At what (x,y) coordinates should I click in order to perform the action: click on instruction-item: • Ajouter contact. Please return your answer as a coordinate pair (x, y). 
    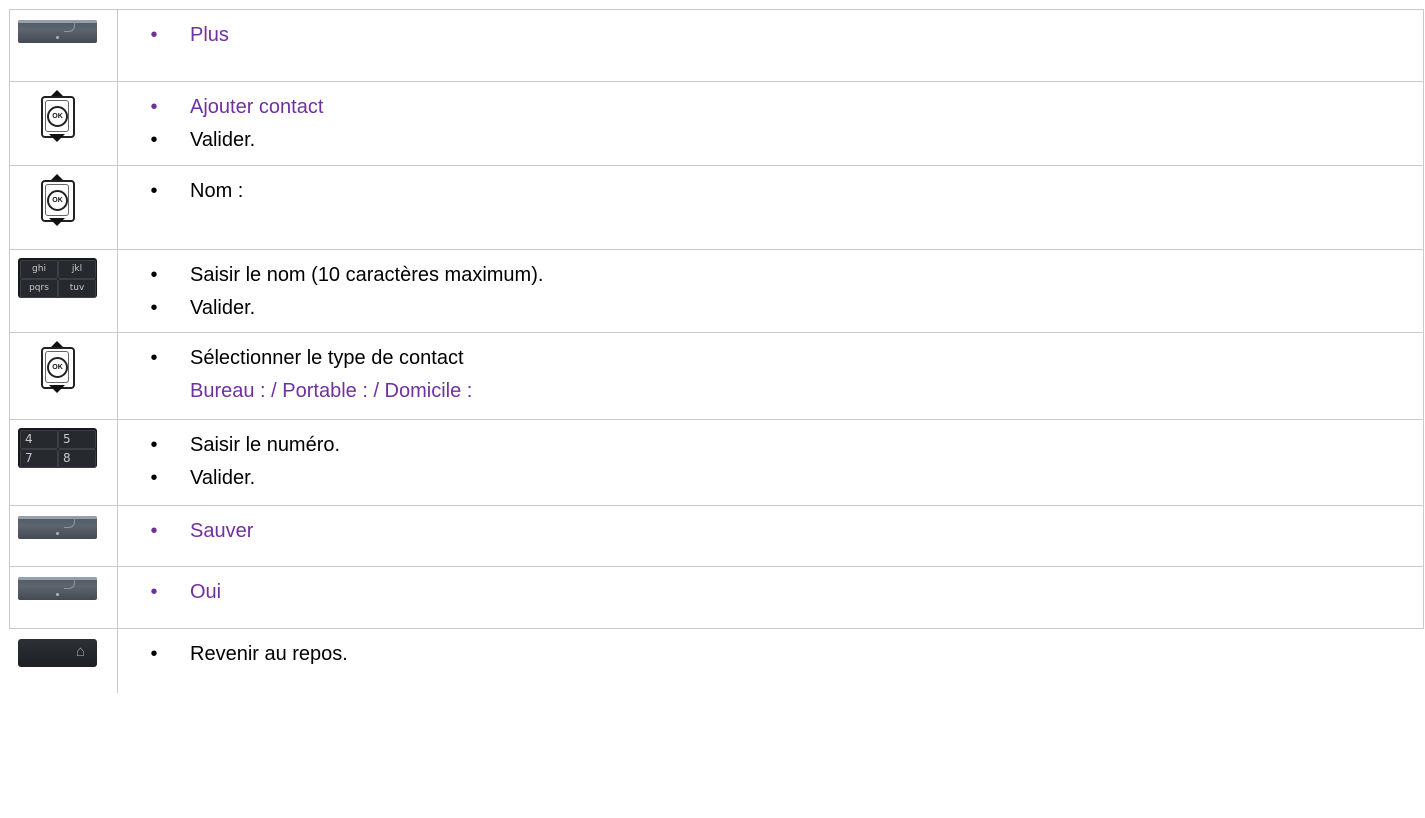
    Looking at the image, I should click on (779, 107).